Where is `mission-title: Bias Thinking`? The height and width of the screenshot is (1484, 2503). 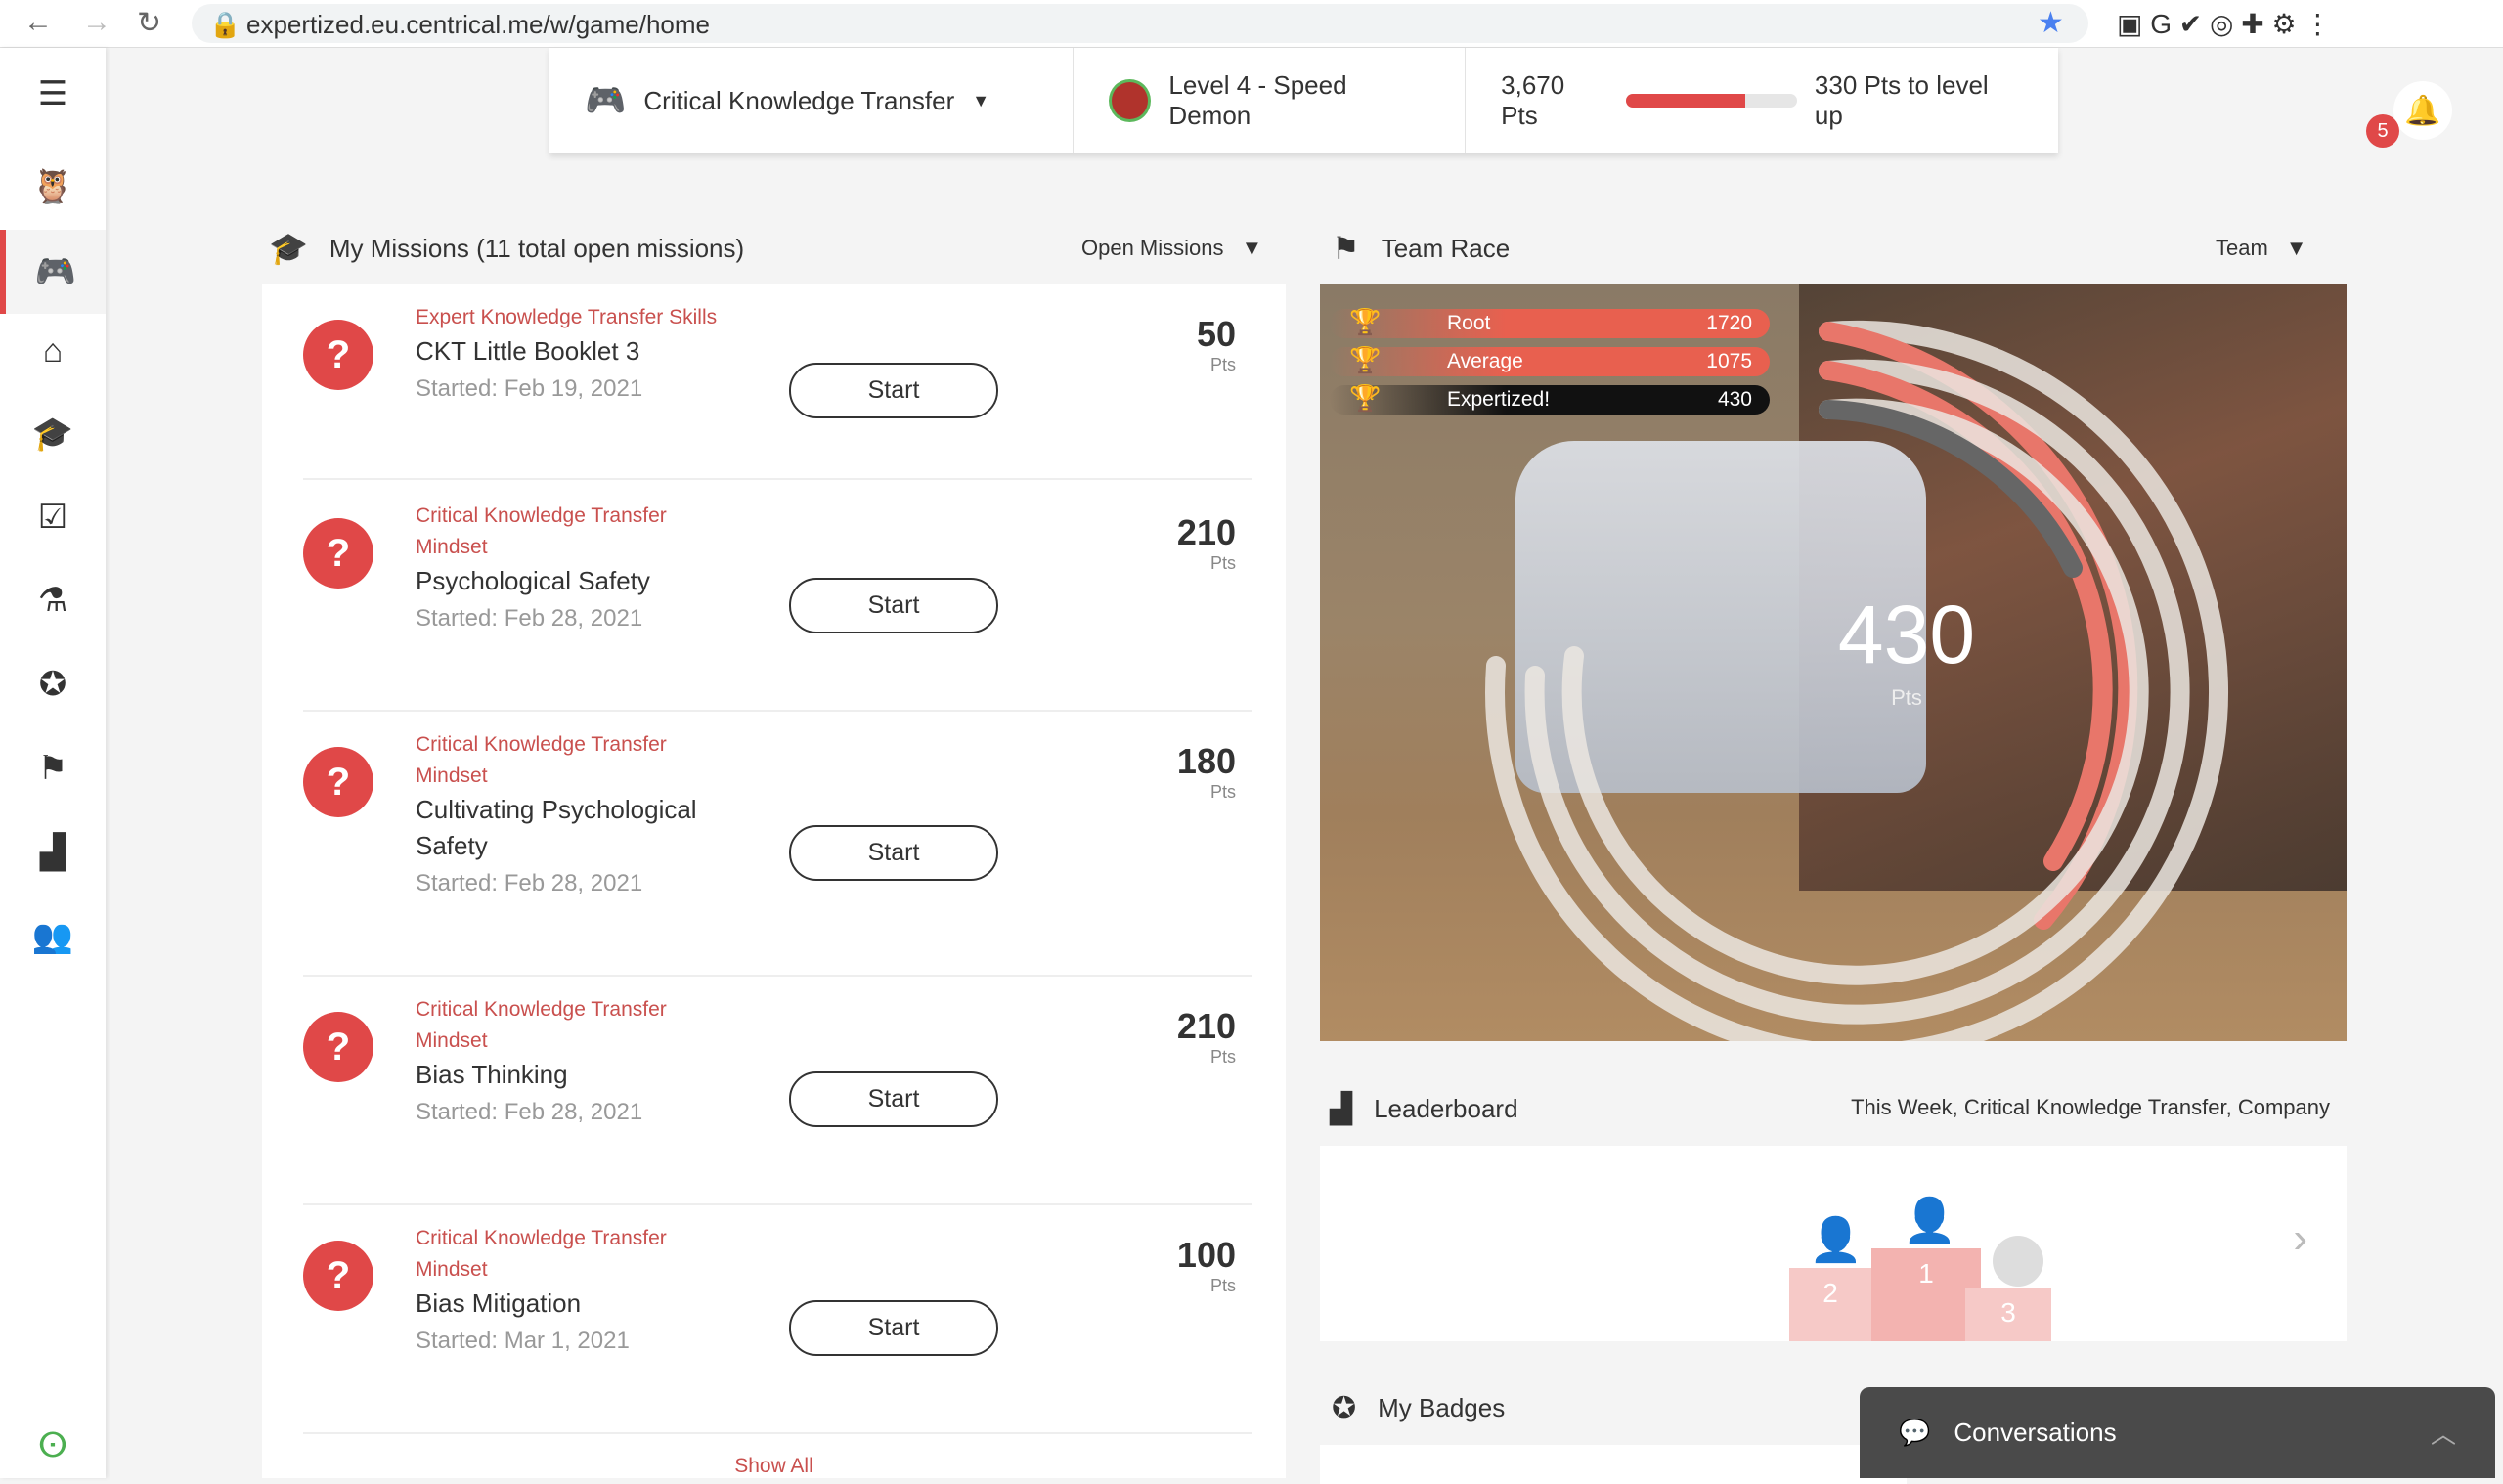 mission-title: Bias Thinking is located at coordinates (572, 1075).